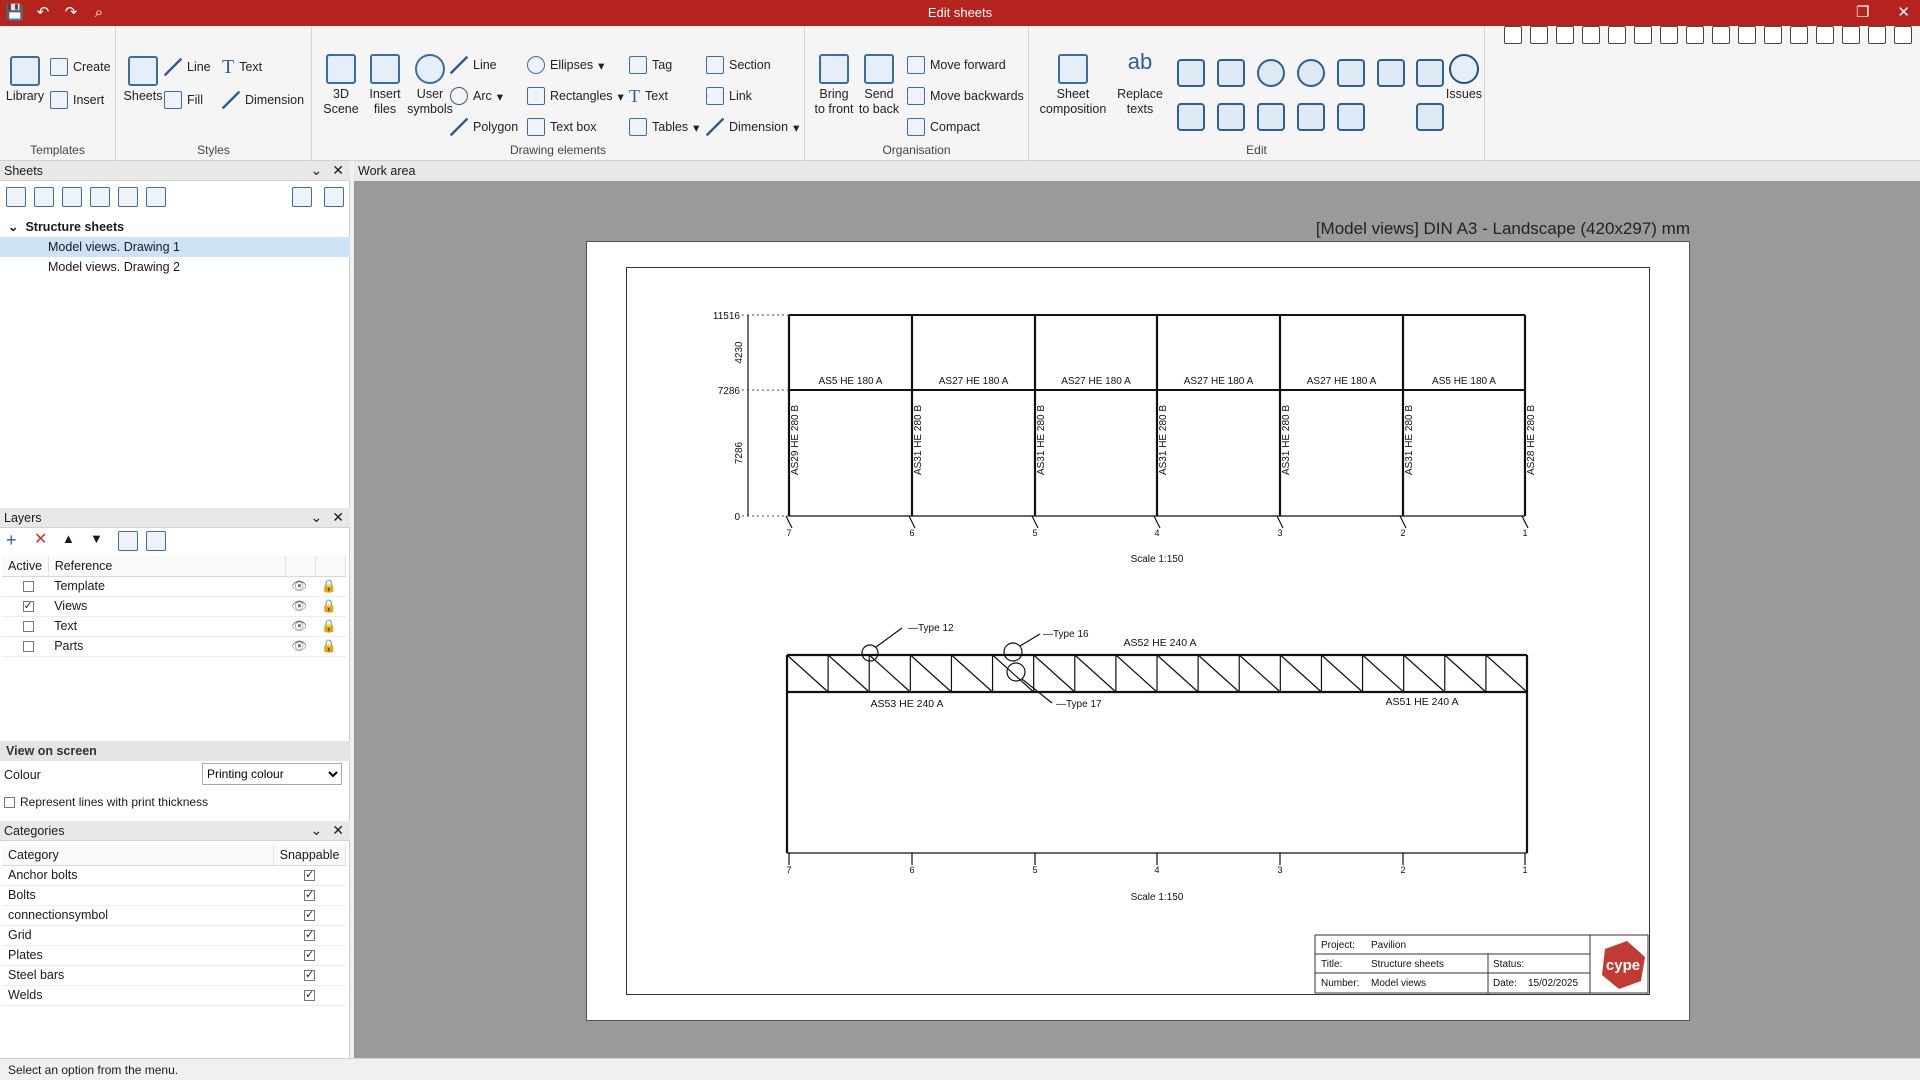  Describe the element at coordinates (795, 440) in the screenshot. I see `column-label: AS29 HE 280 B` at that location.